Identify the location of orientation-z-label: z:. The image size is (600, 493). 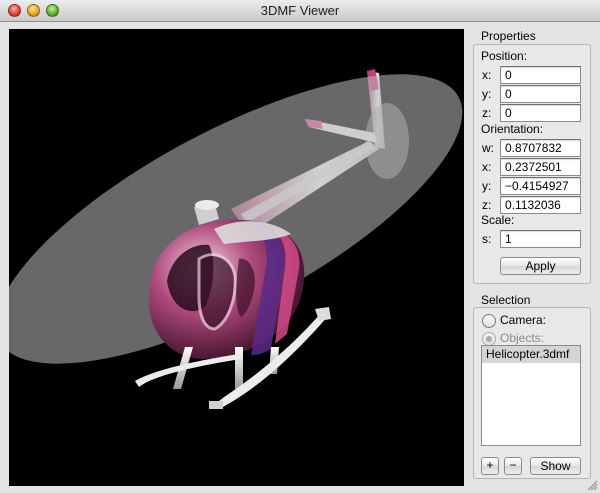
(487, 205).